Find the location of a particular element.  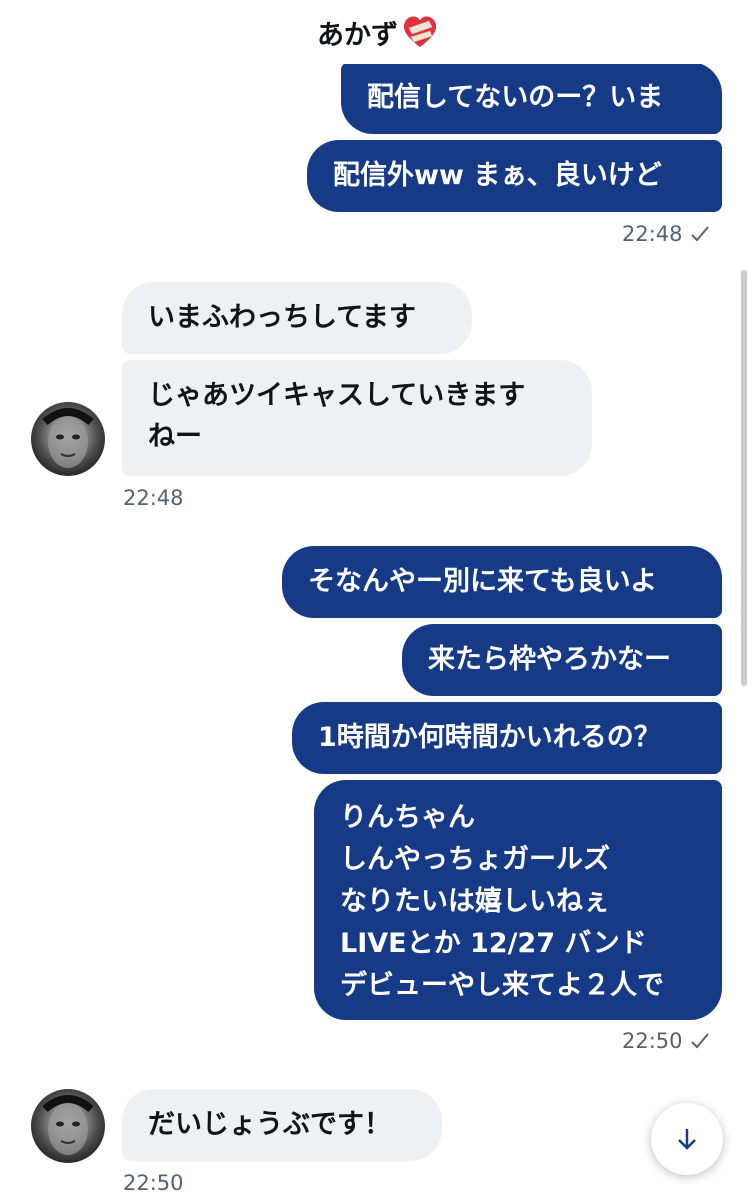

received-message: じゃあツイキャスしていきます ねー is located at coordinates (357, 418).